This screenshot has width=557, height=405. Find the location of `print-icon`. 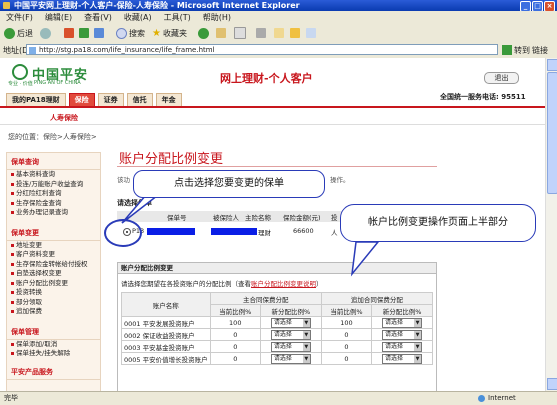

print-icon is located at coordinates (261, 33).